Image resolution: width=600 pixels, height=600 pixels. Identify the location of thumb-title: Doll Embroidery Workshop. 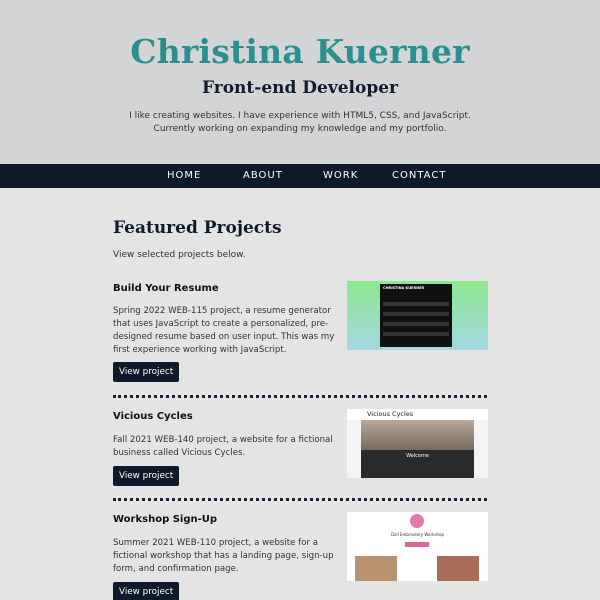
(417, 534).